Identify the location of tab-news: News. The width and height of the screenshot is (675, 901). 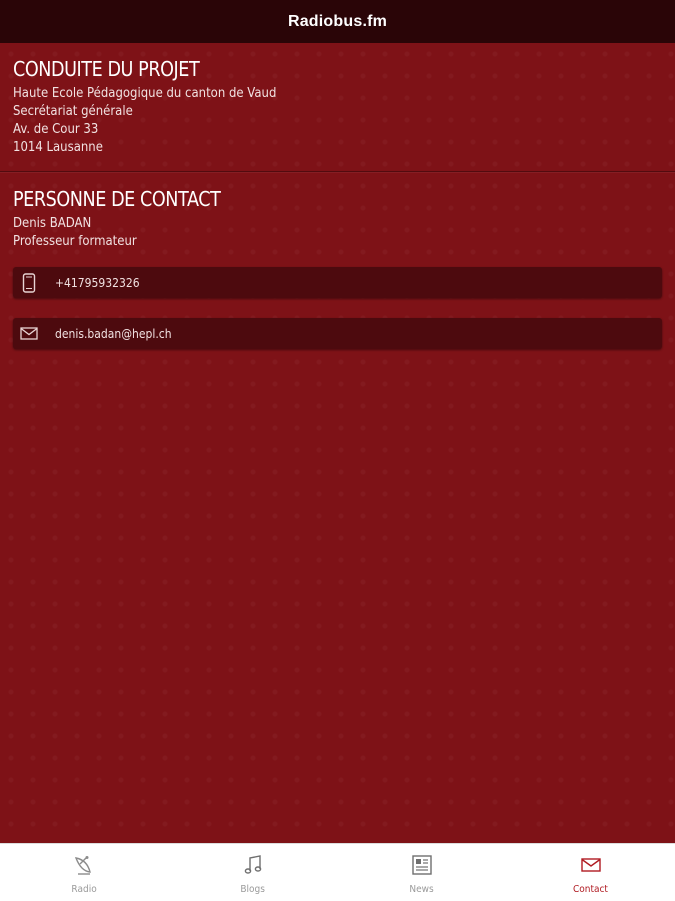
(422, 872).